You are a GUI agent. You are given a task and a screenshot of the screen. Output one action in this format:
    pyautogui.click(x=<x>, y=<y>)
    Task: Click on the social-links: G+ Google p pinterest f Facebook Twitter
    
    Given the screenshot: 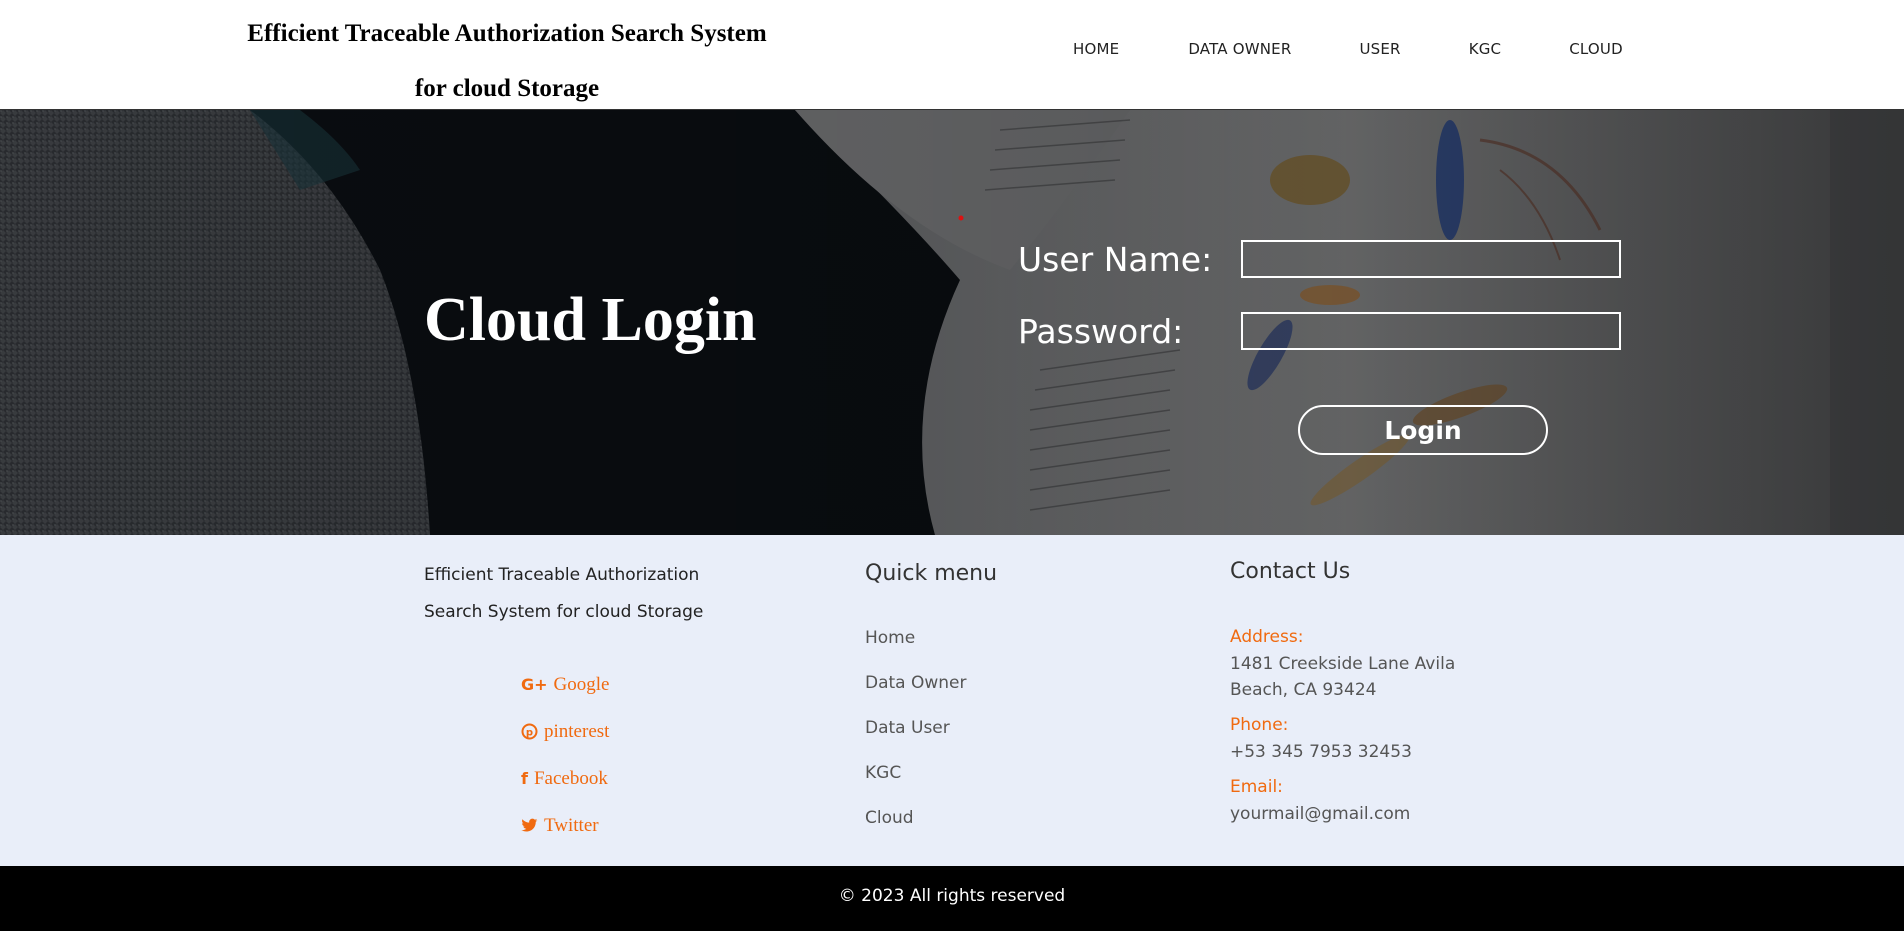 What is the action you would take?
    pyautogui.click(x=565, y=755)
    